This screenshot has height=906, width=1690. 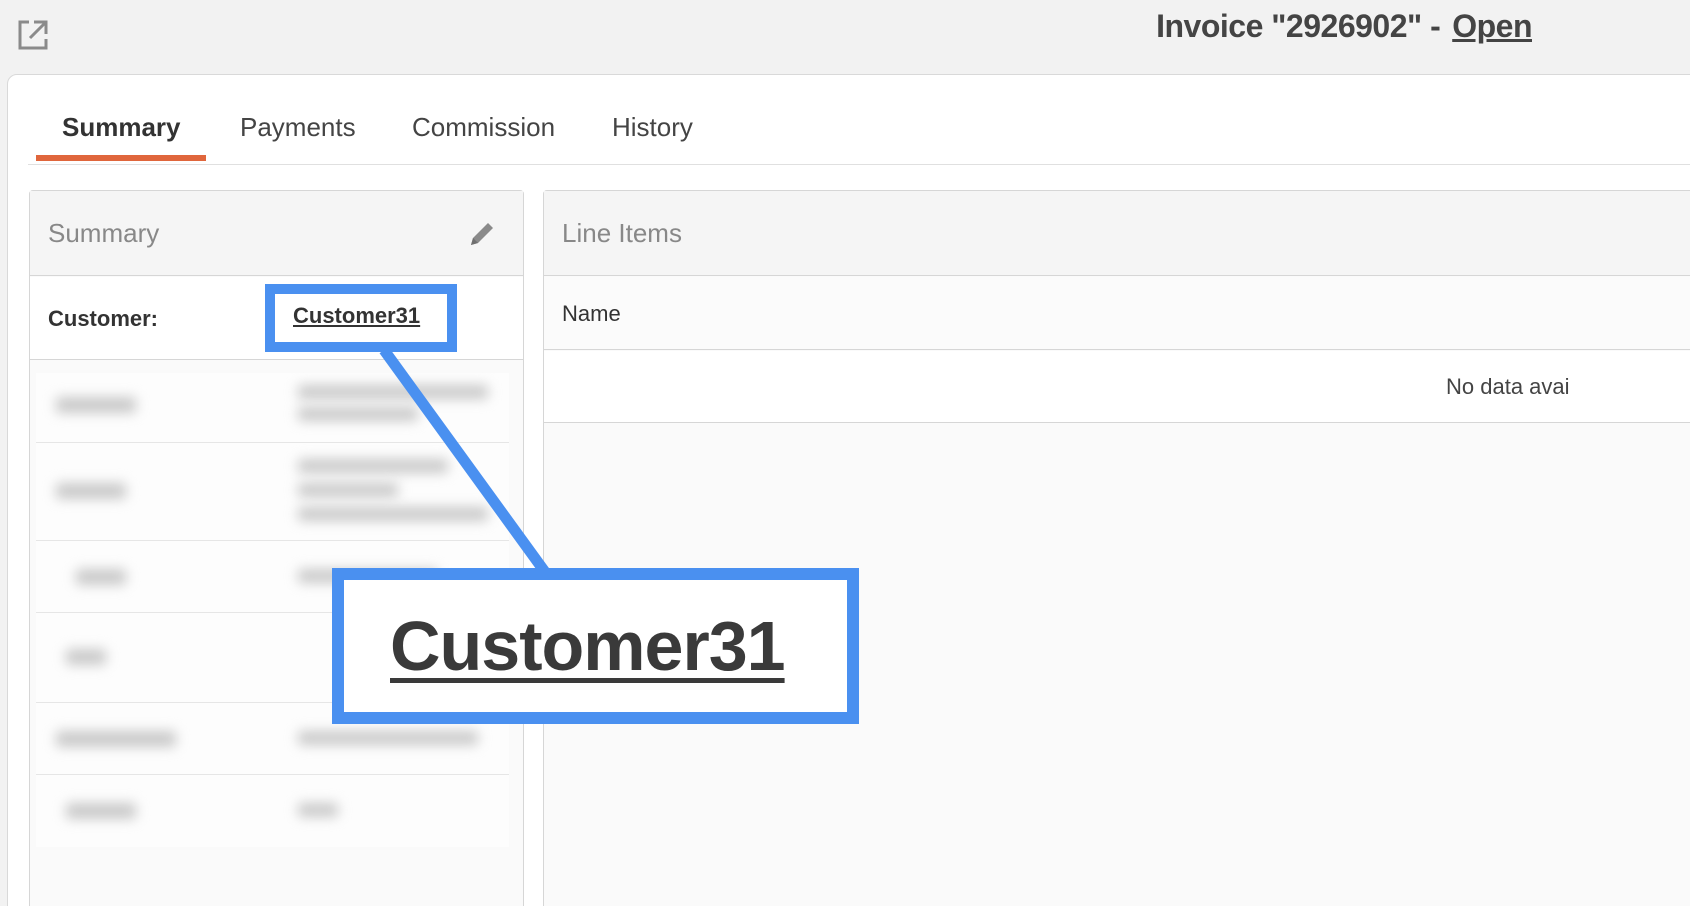 What do you see at coordinates (104, 233) in the screenshot?
I see `summary-panel-title: Summary` at bounding box center [104, 233].